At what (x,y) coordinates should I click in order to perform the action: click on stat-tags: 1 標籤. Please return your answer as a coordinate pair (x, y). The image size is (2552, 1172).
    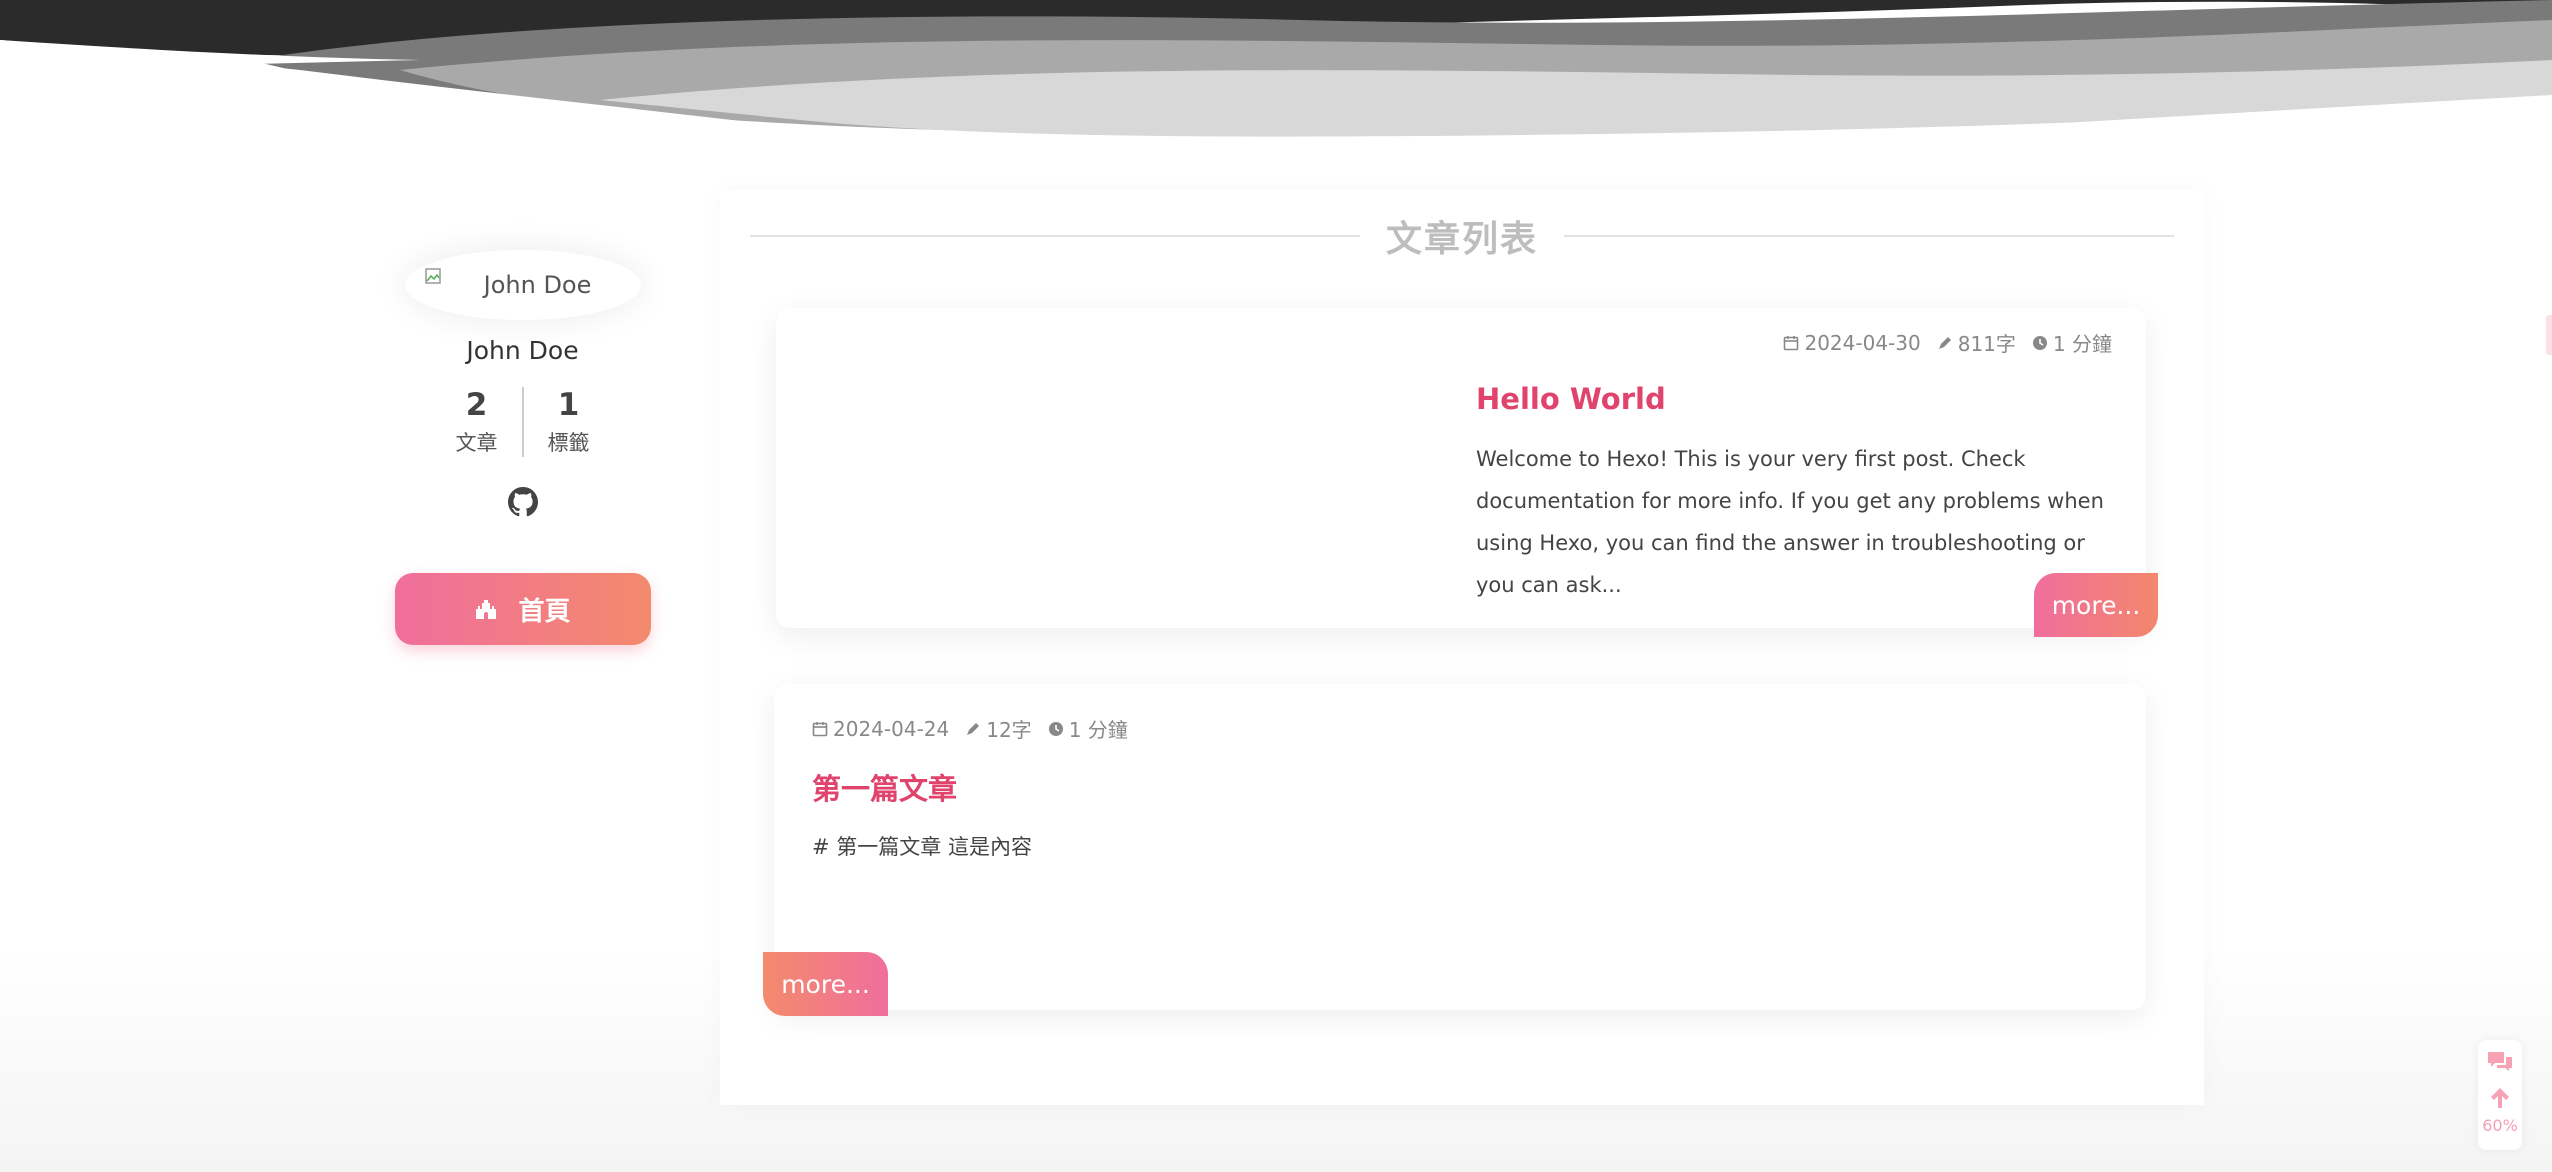
    Looking at the image, I should click on (569, 422).